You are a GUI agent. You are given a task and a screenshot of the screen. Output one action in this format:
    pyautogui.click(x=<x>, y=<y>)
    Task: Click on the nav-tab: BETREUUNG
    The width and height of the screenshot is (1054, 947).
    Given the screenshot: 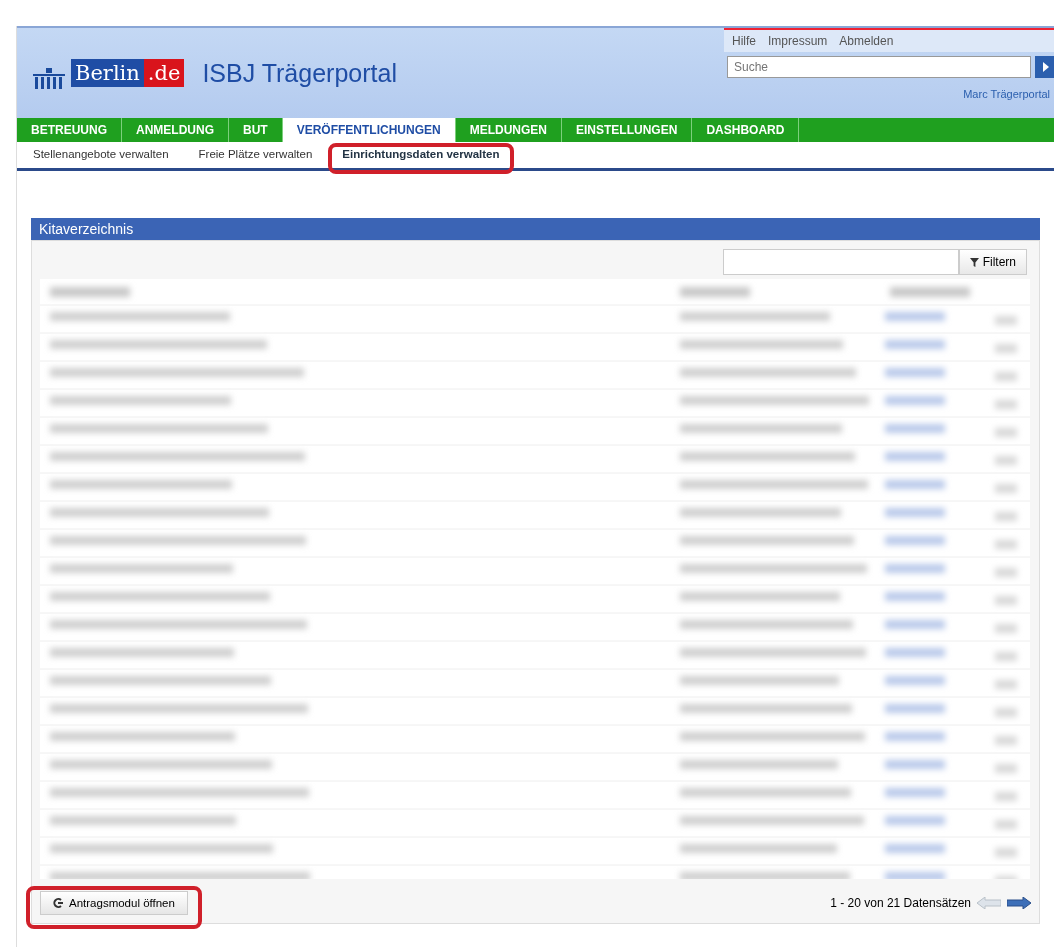 What is the action you would take?
    pyautogui.click(x=69, y=130)
    